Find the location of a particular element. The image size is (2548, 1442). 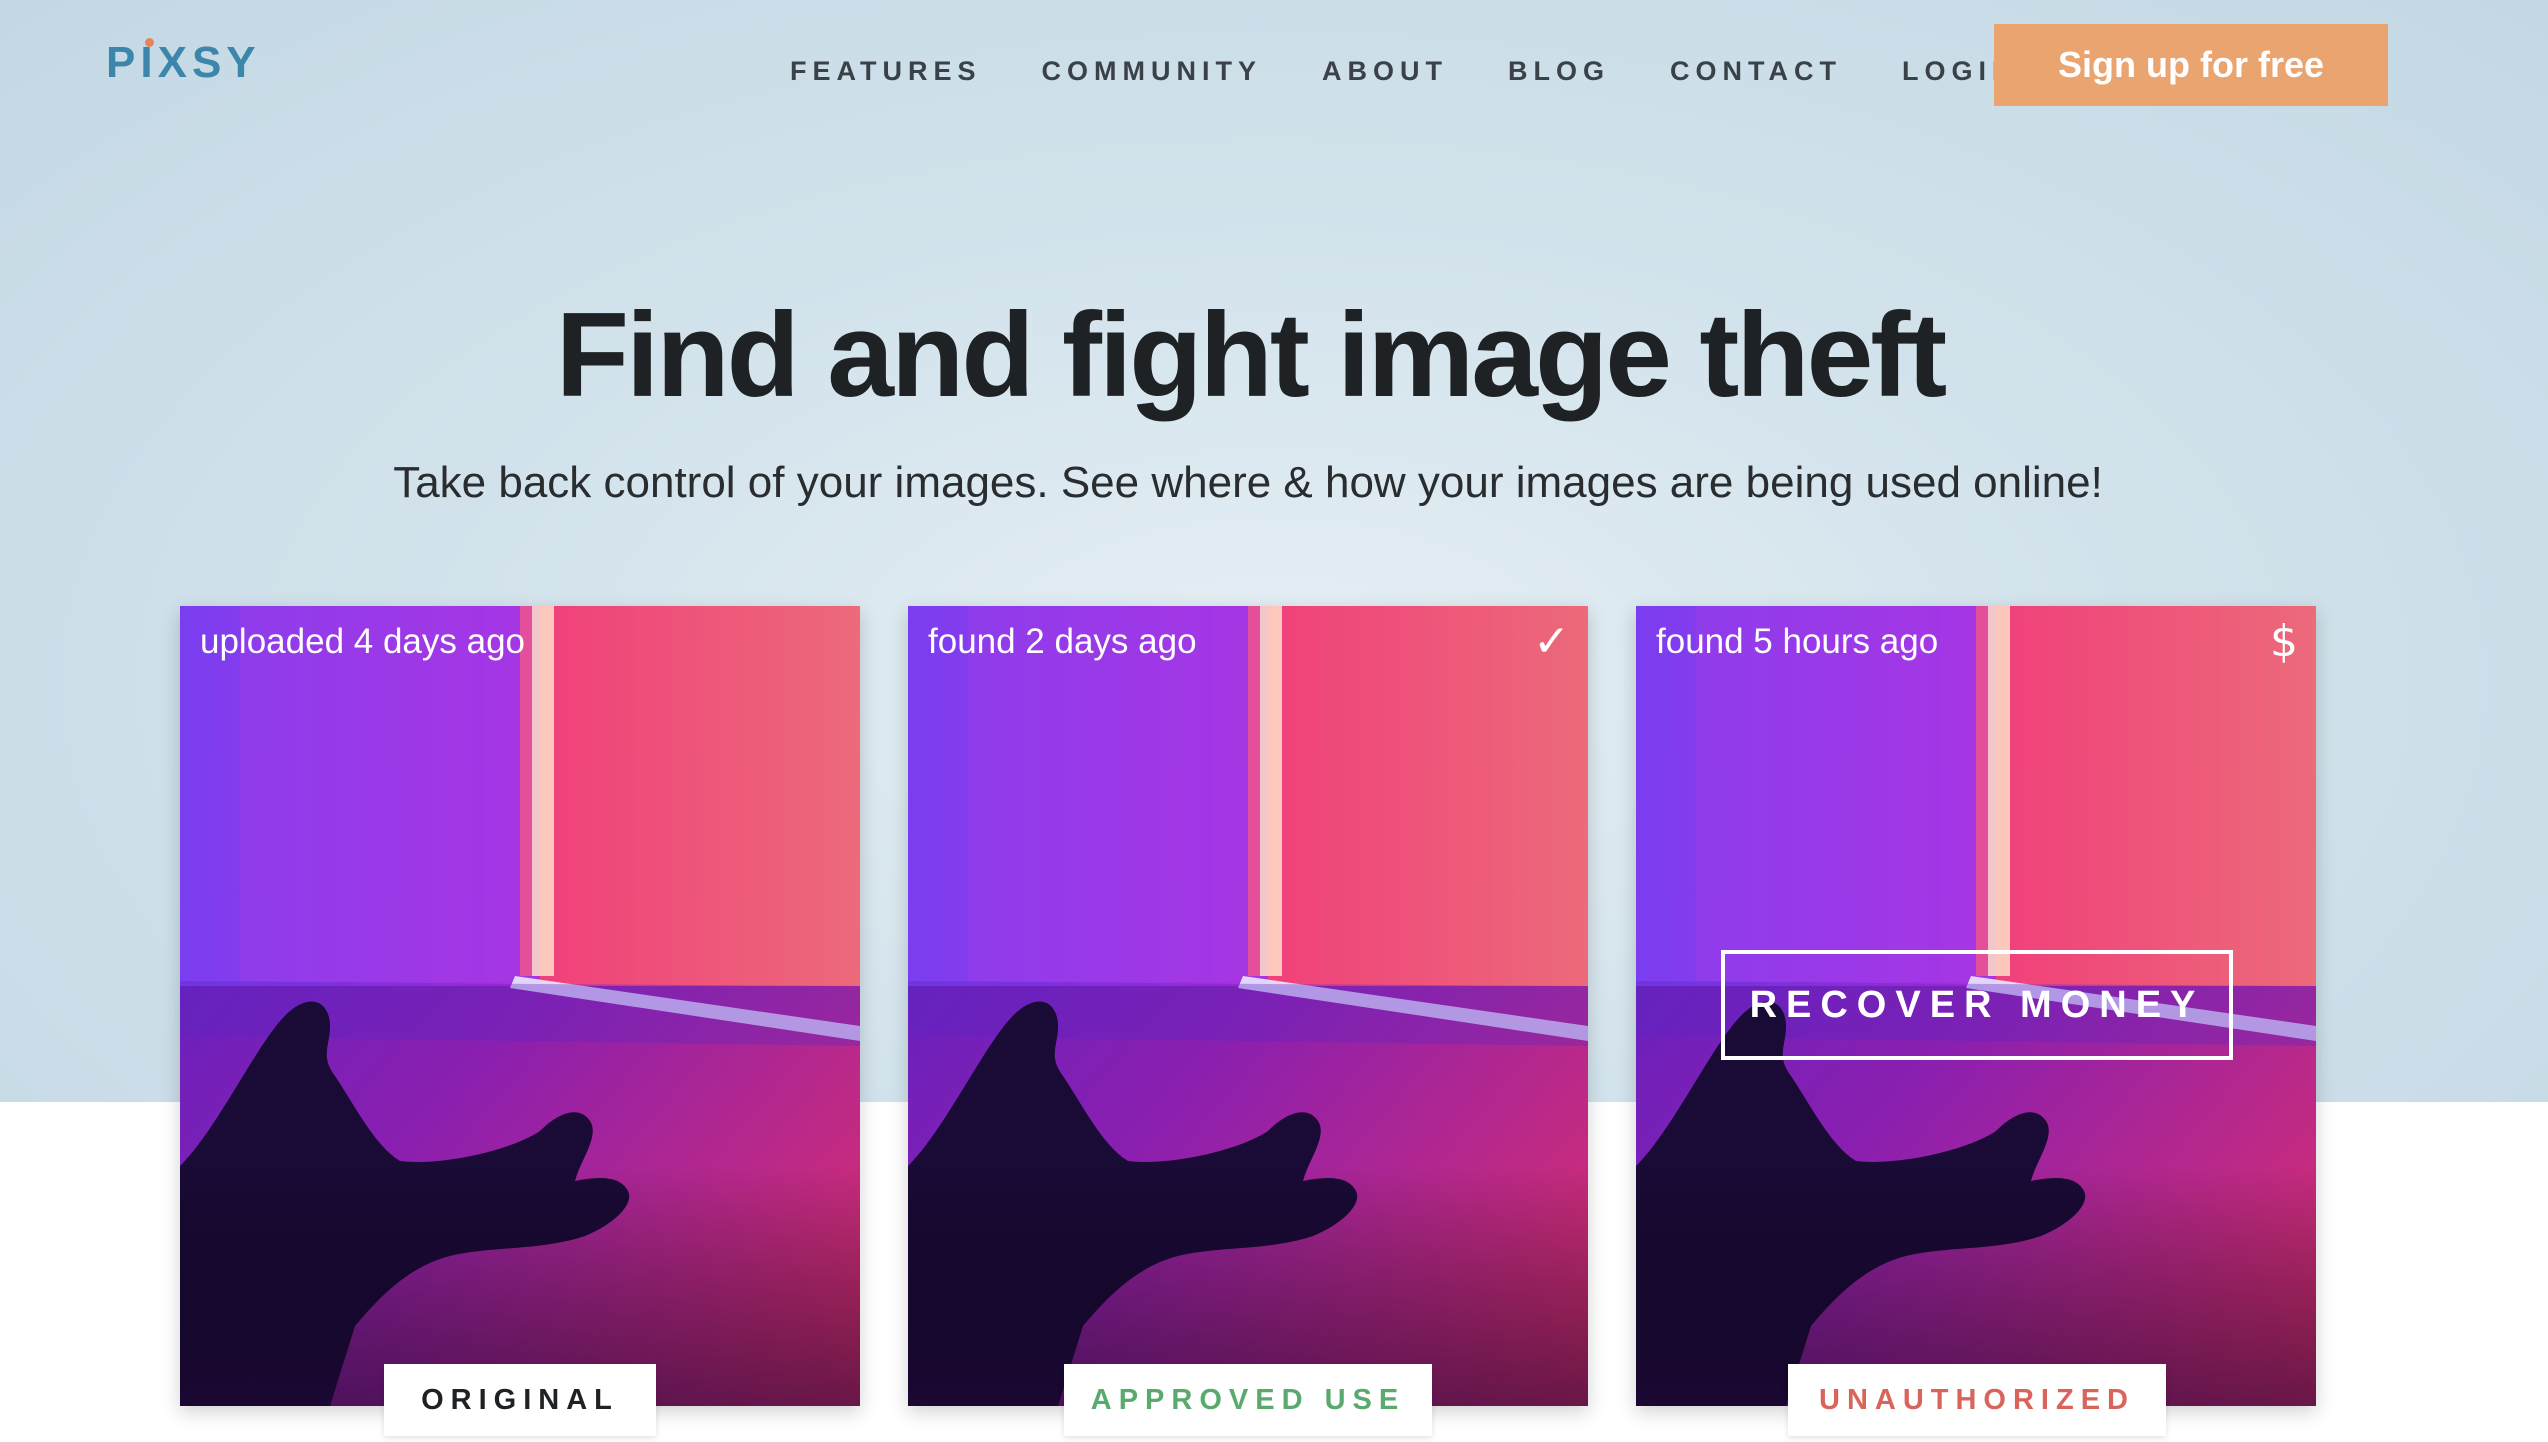

tag-label: ORIGINAL is located at coordinates (520, 1399).